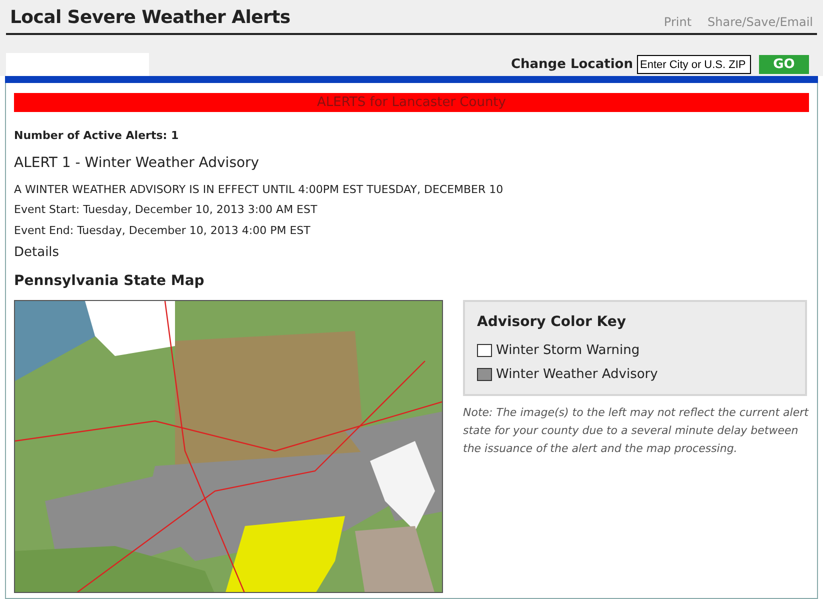 This screenshot has height=599, width=823. Describe the element at coordinates (784, 64) in the screenshot. I see `go-button: GO` at that location.